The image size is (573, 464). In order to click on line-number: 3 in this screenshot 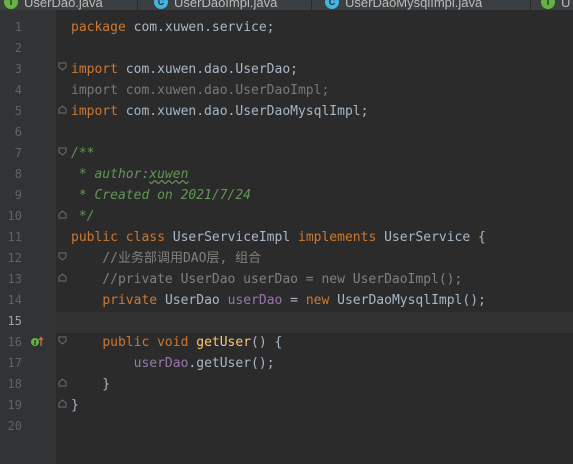, I will do `click(18, 69)`.